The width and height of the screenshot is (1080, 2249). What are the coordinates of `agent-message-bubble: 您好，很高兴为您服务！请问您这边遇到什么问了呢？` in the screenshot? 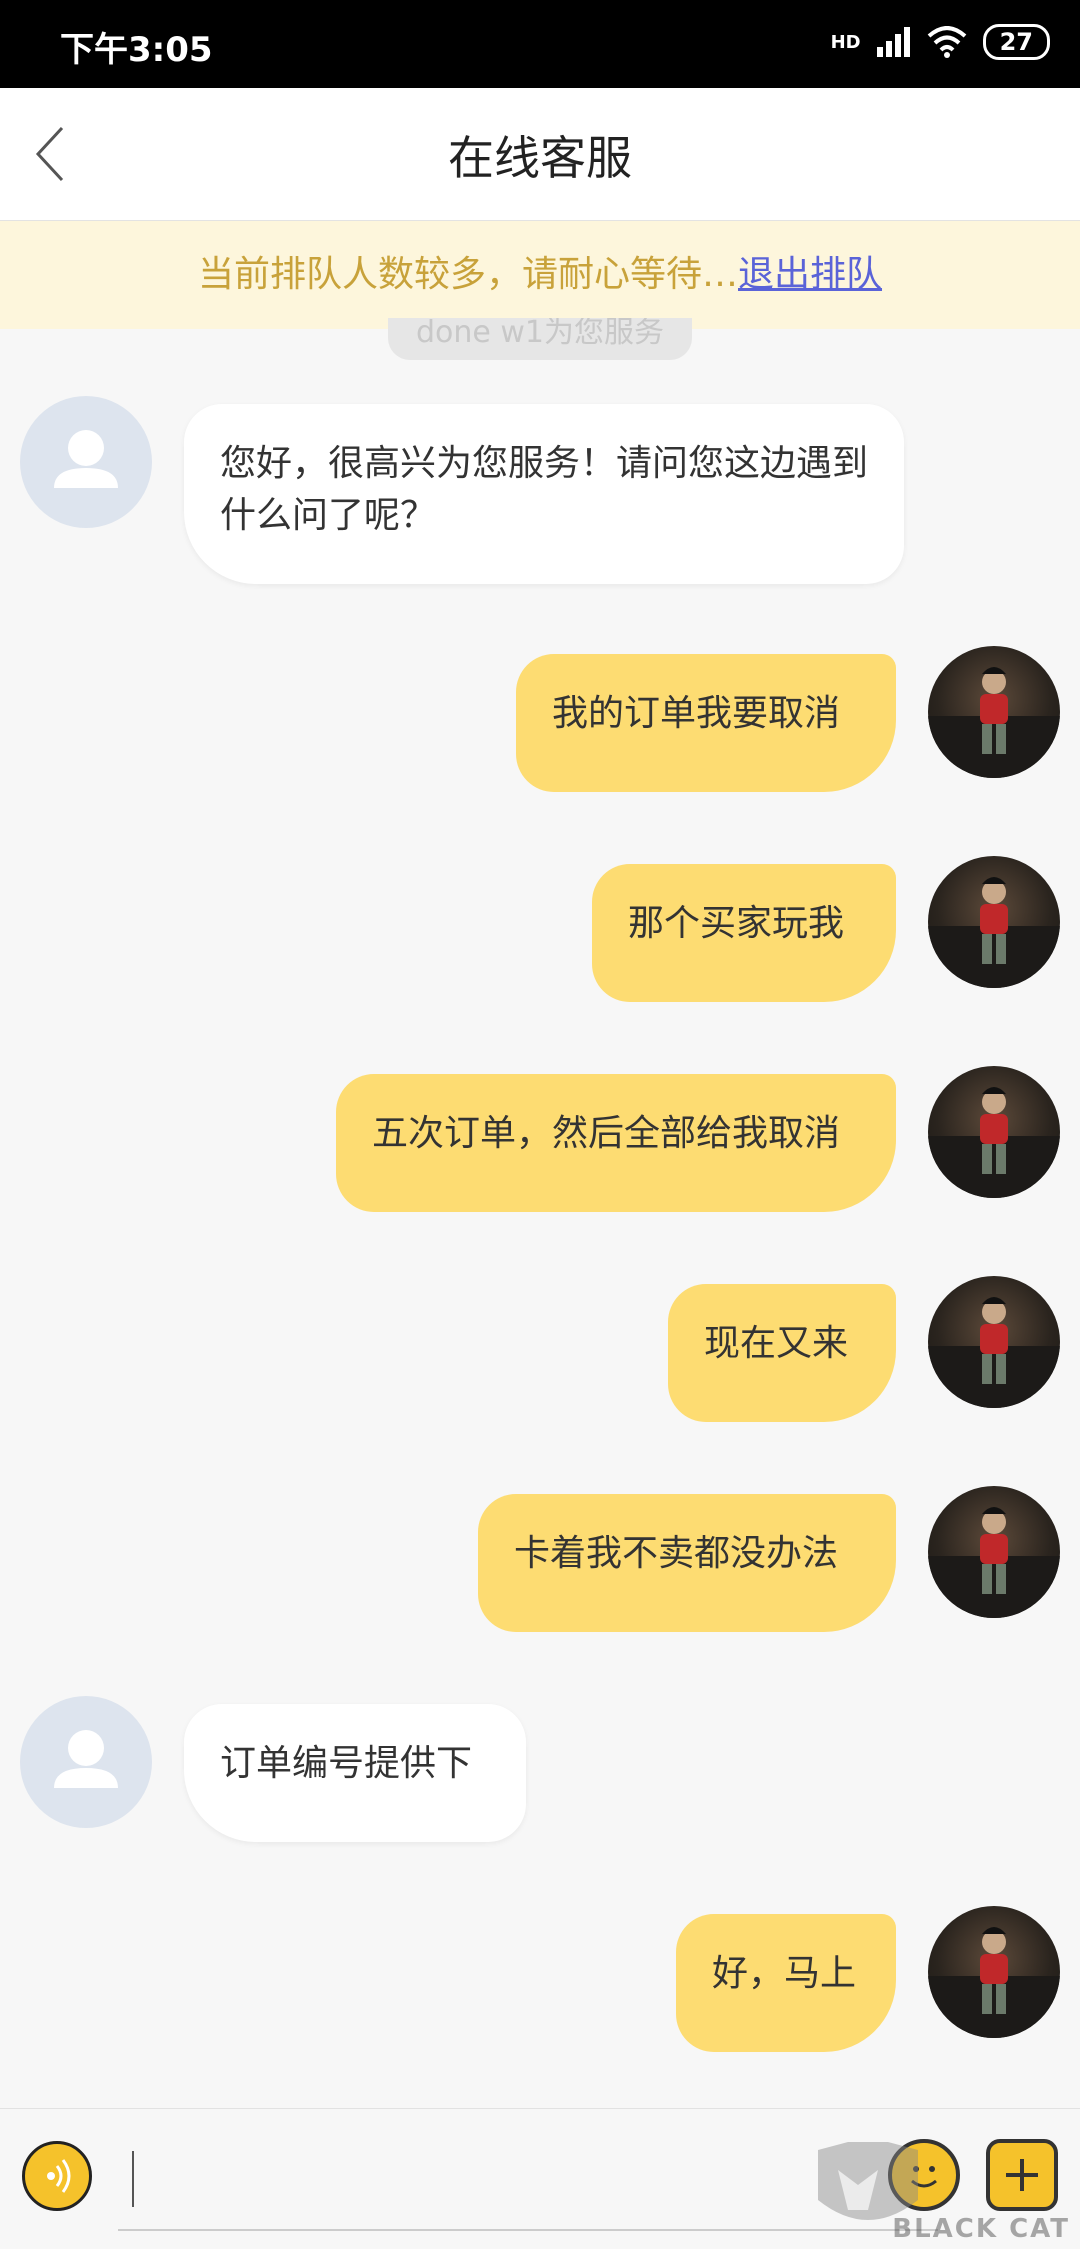 It's located at (544, 494).